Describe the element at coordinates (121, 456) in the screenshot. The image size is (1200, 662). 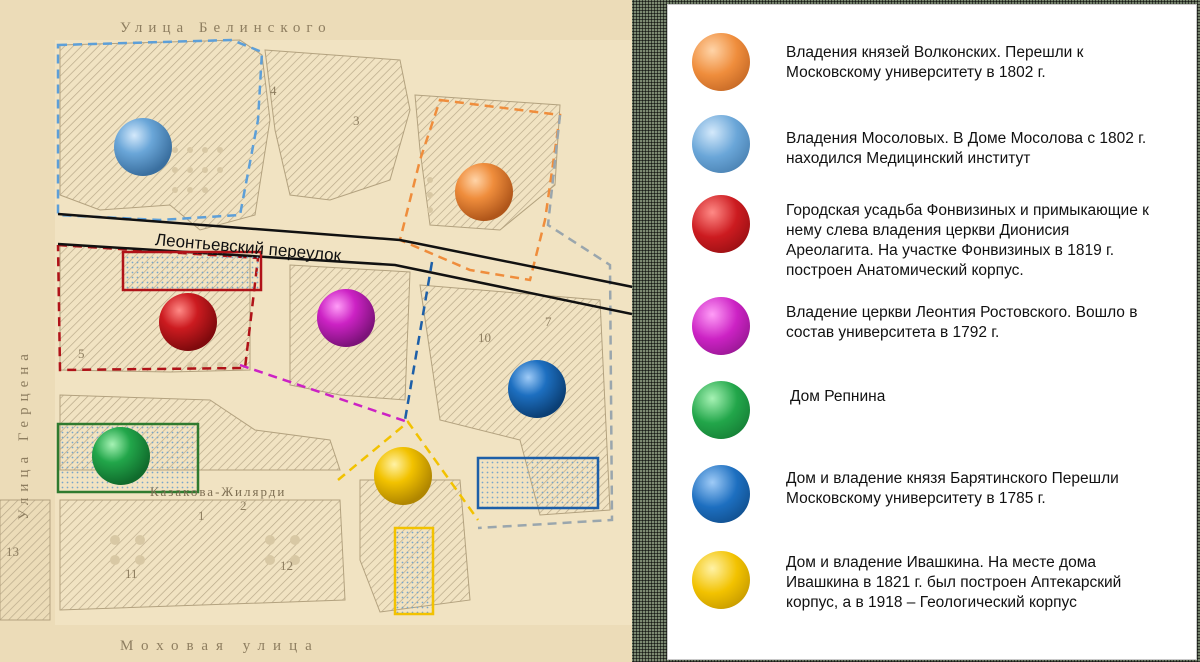
I see `marker-green` at that location.